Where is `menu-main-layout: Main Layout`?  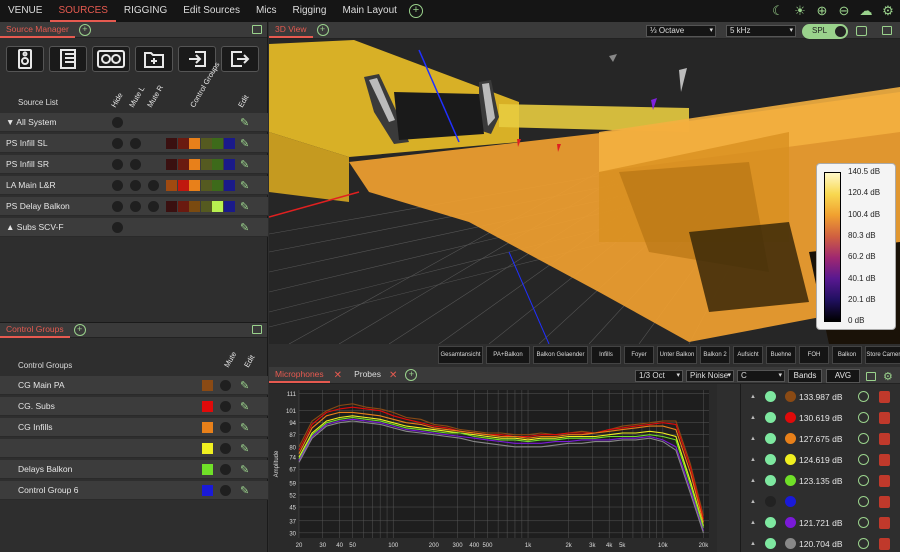
menu-main-layout: Main Layout is located at coordinates (369, 11).